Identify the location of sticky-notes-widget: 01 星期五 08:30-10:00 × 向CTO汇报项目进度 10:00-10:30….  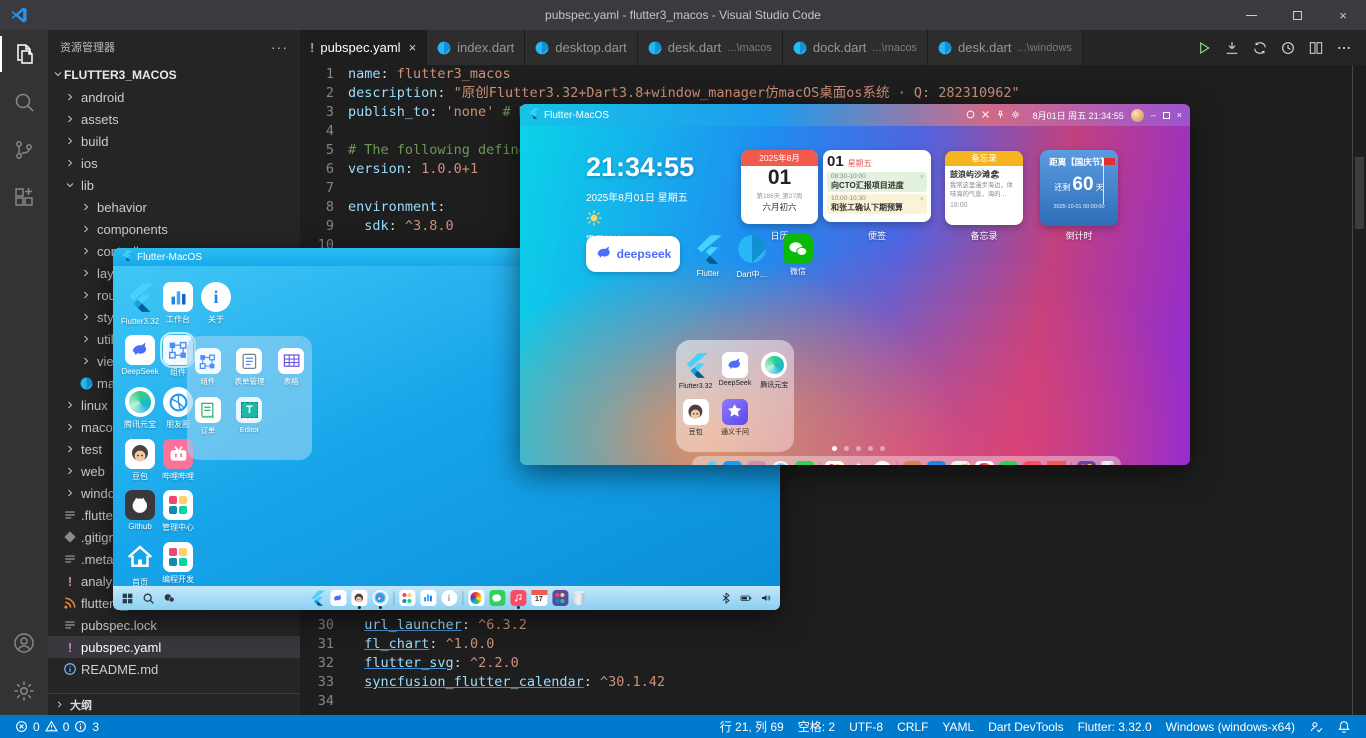
(877, 186).